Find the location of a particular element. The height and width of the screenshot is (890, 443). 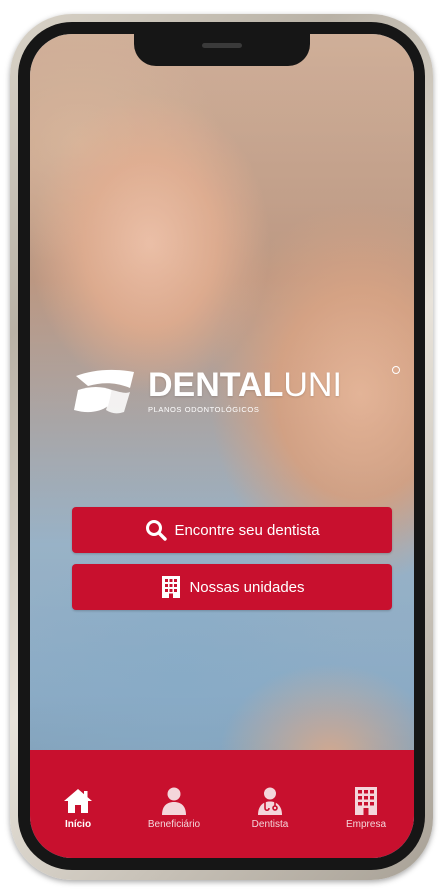

nav-label-company: Empresa is located at coordinates (365, 824).